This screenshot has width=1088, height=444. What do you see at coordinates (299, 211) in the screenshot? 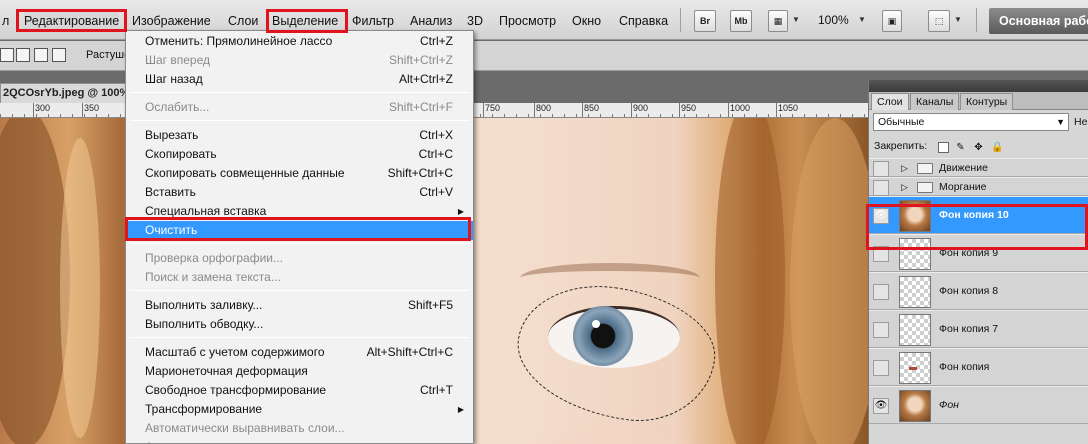
I see `menu-item: Специальная вставка ▶` at bounding box center [299, 211].